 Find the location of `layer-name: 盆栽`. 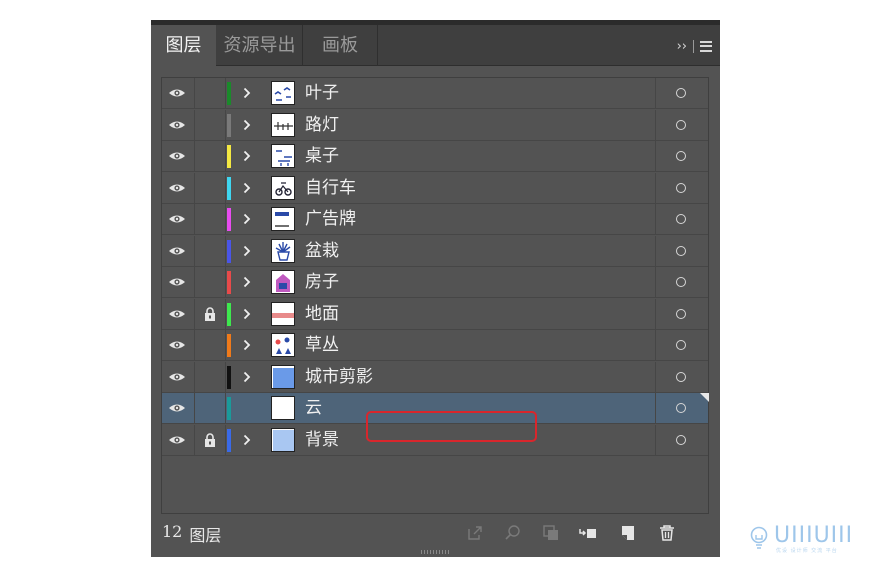

layer-name: 盆栽 is located at coordinates (322, 251).